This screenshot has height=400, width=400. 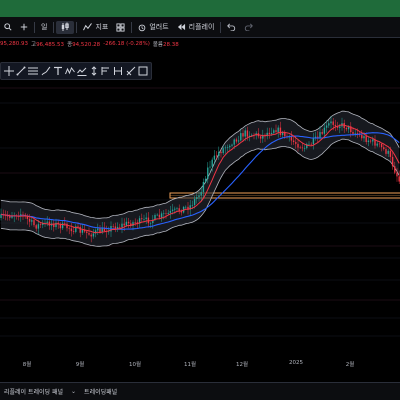 I want to click on alert-button: 얼러트, so click(x=153, y=27).